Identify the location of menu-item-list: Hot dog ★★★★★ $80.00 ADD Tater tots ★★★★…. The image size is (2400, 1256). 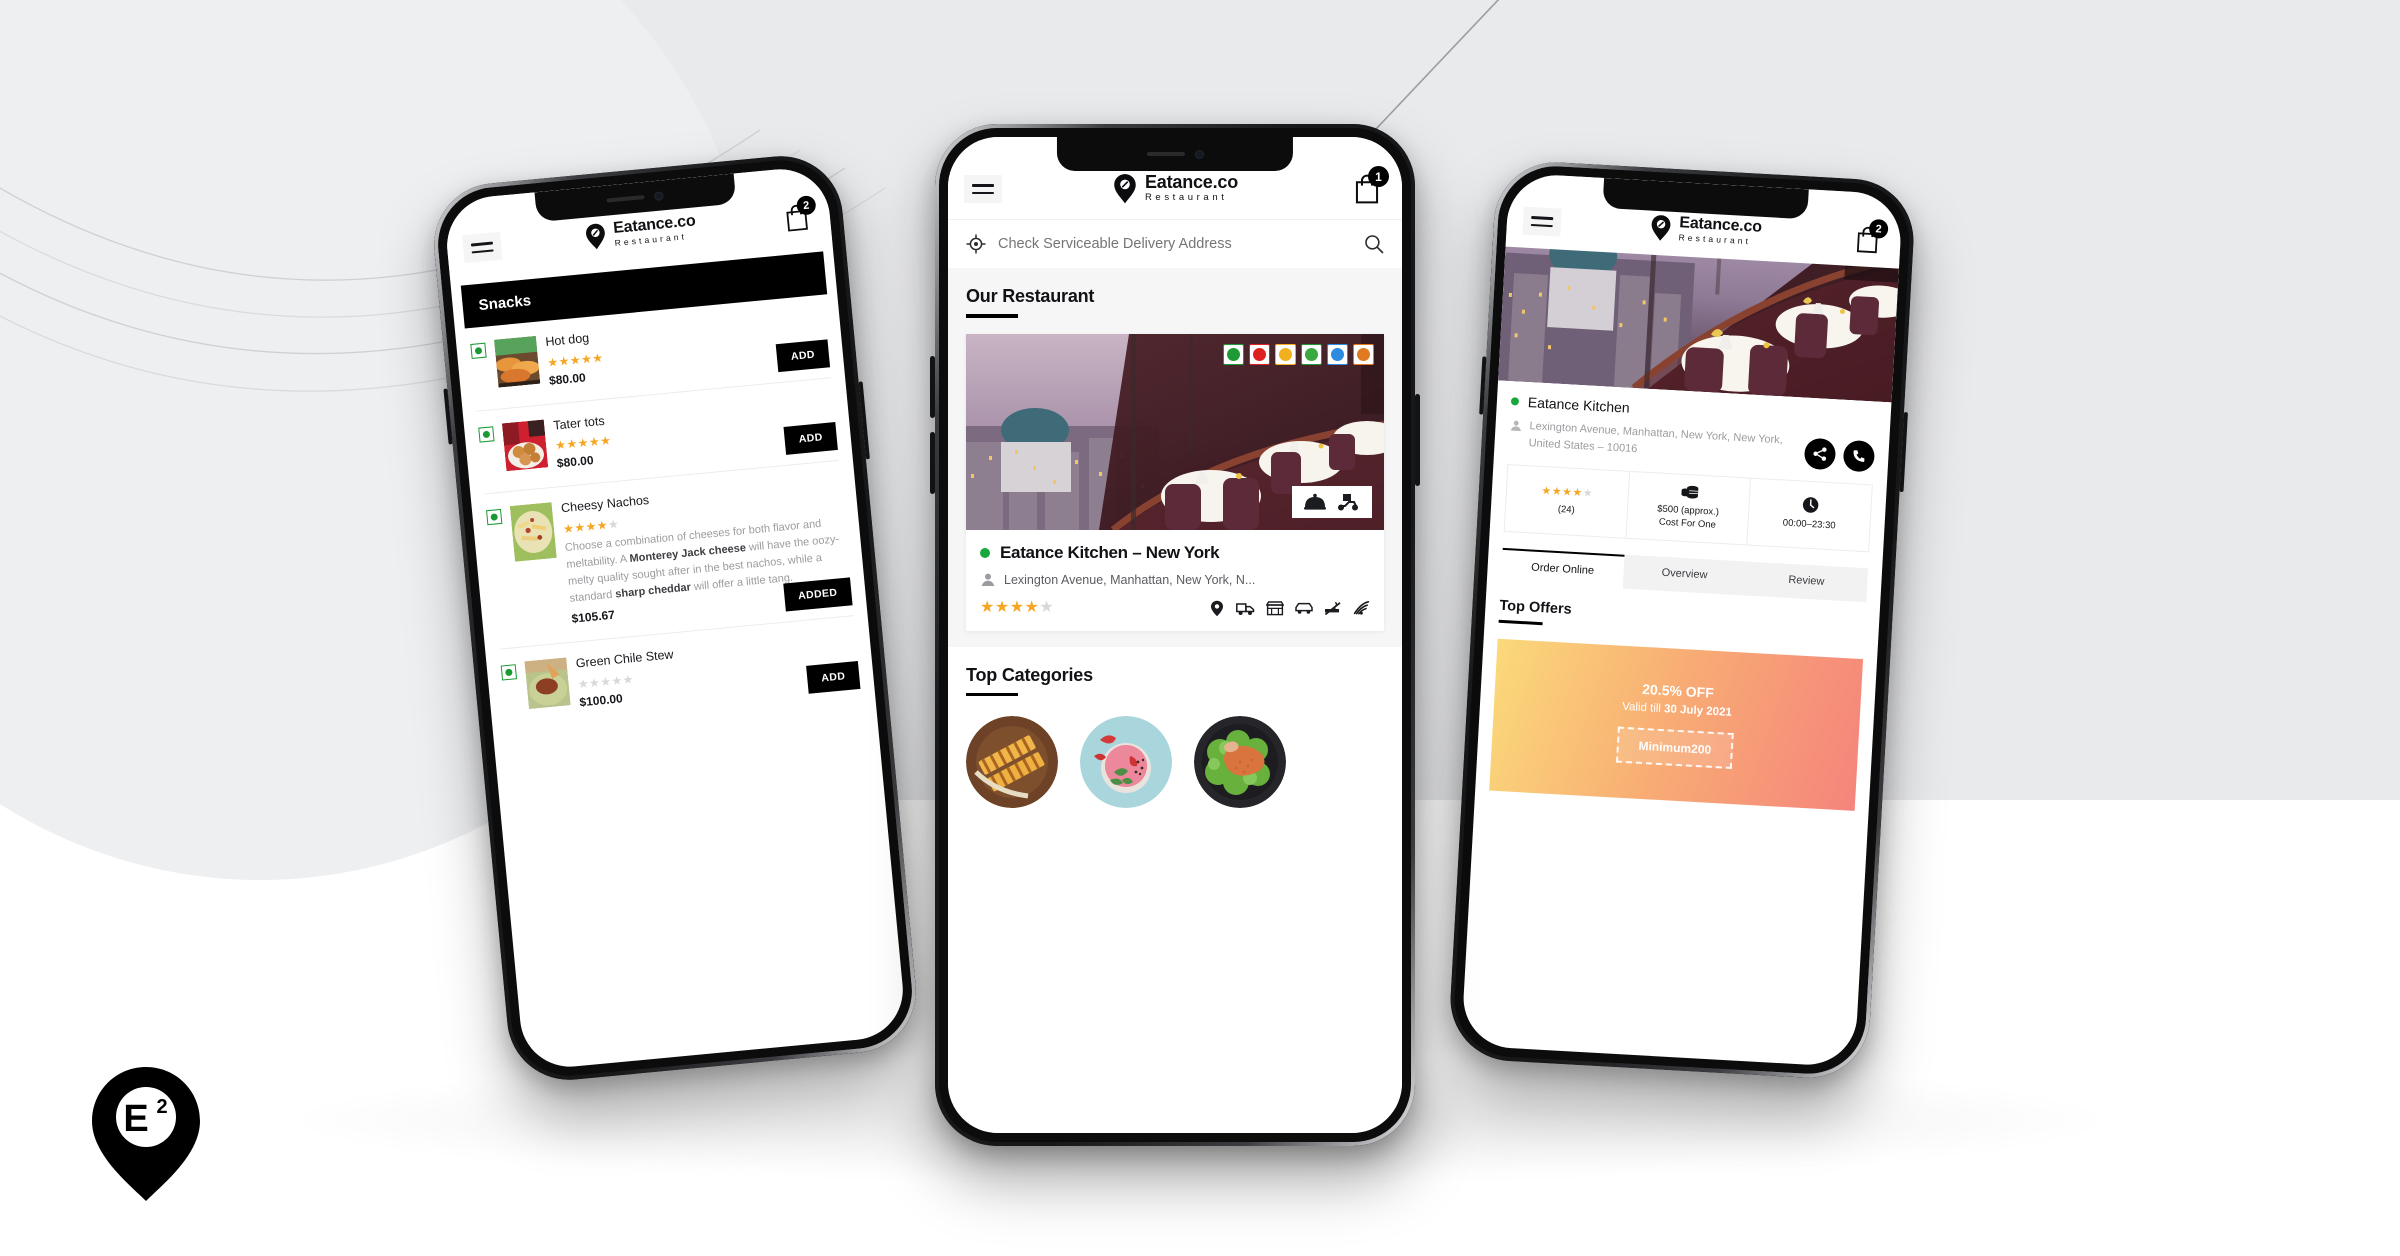
(681, 682).